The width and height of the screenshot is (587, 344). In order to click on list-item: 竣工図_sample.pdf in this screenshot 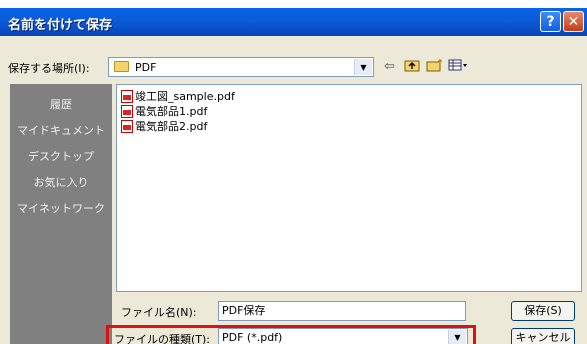, I will do `click(178, 95)`.